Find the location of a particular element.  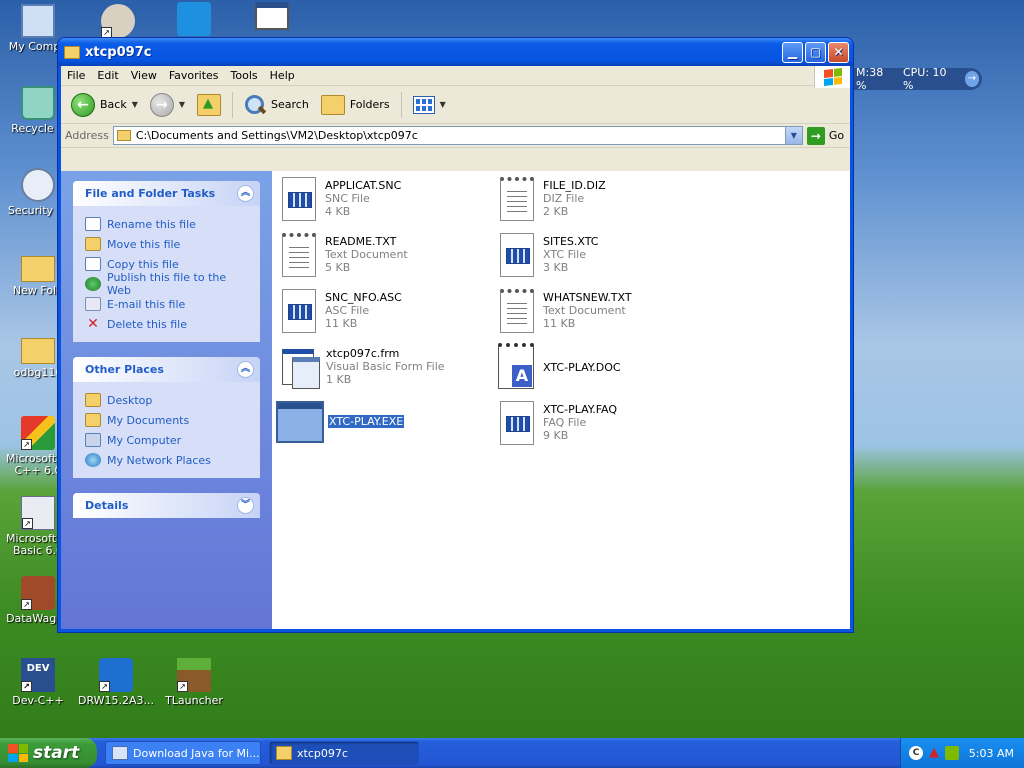

up-button is located at coordinates (209, 105).